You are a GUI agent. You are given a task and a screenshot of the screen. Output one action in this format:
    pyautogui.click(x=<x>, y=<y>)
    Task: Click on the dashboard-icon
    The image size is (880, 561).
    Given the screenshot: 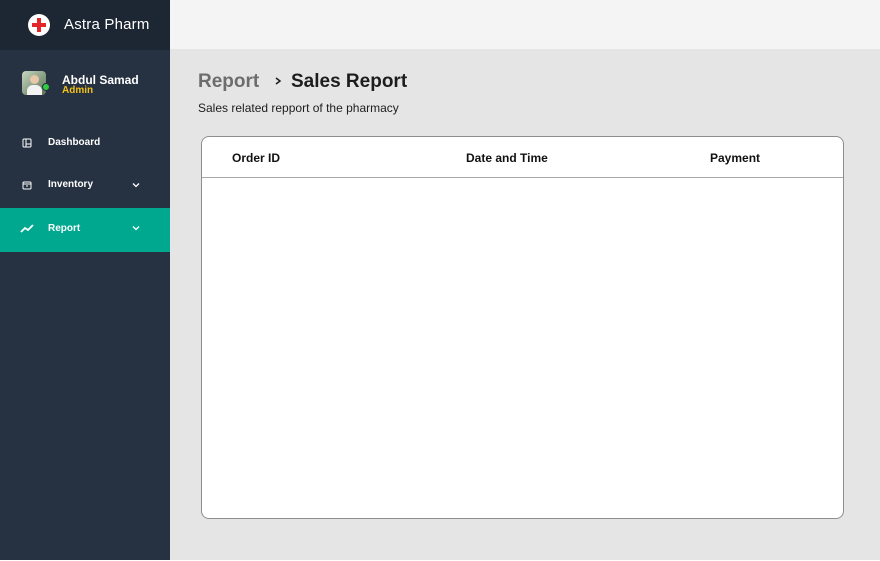 What is the action you would take?
    pyautogui.click(x=27, y=143)
    